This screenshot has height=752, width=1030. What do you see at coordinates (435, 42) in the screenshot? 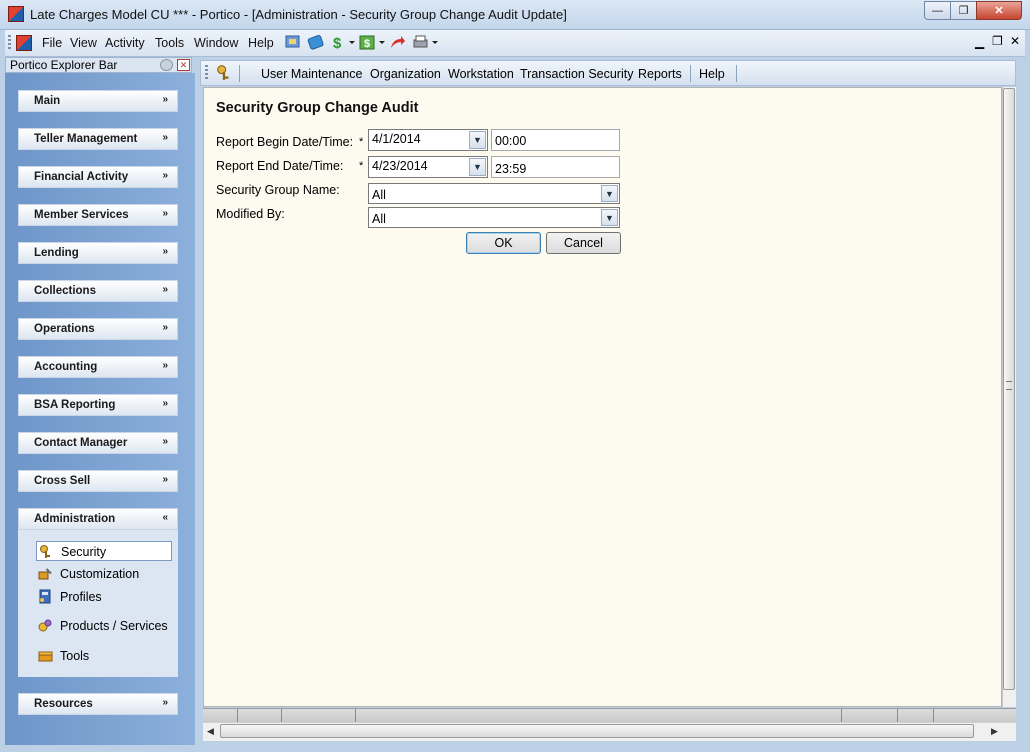
I see `print-dropdown-arrow` at bounding box center [435, 42].